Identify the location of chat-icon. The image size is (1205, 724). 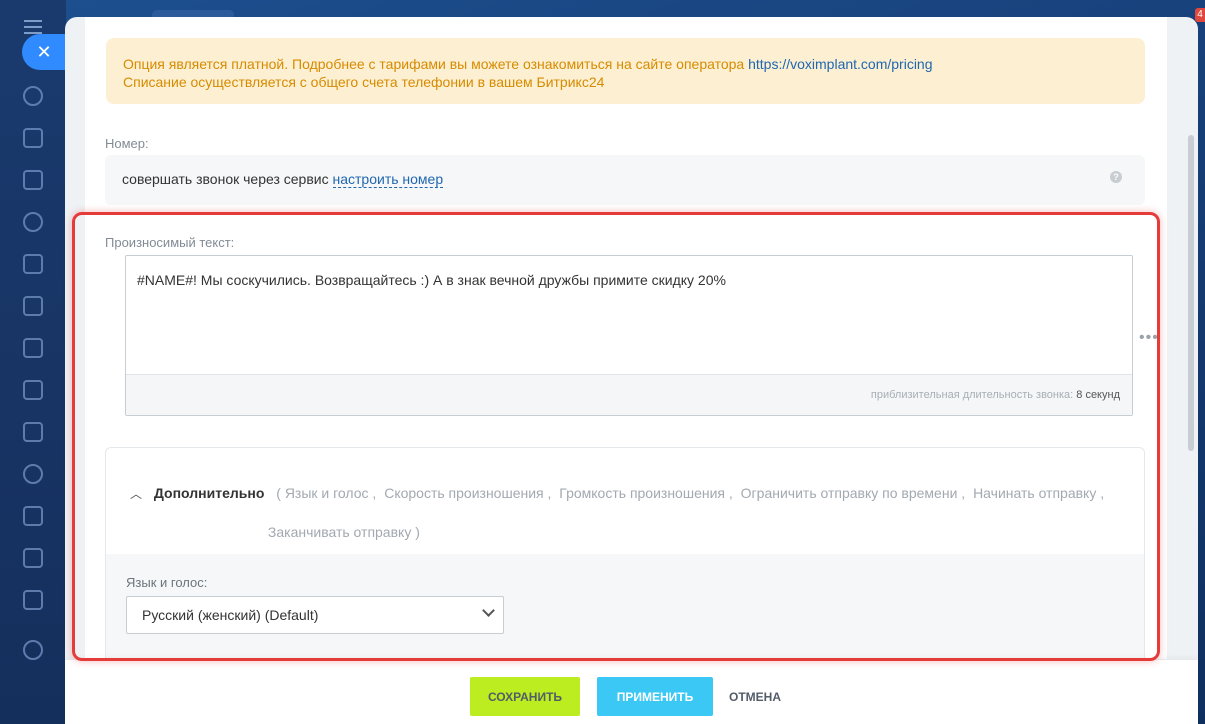
(33, 138).